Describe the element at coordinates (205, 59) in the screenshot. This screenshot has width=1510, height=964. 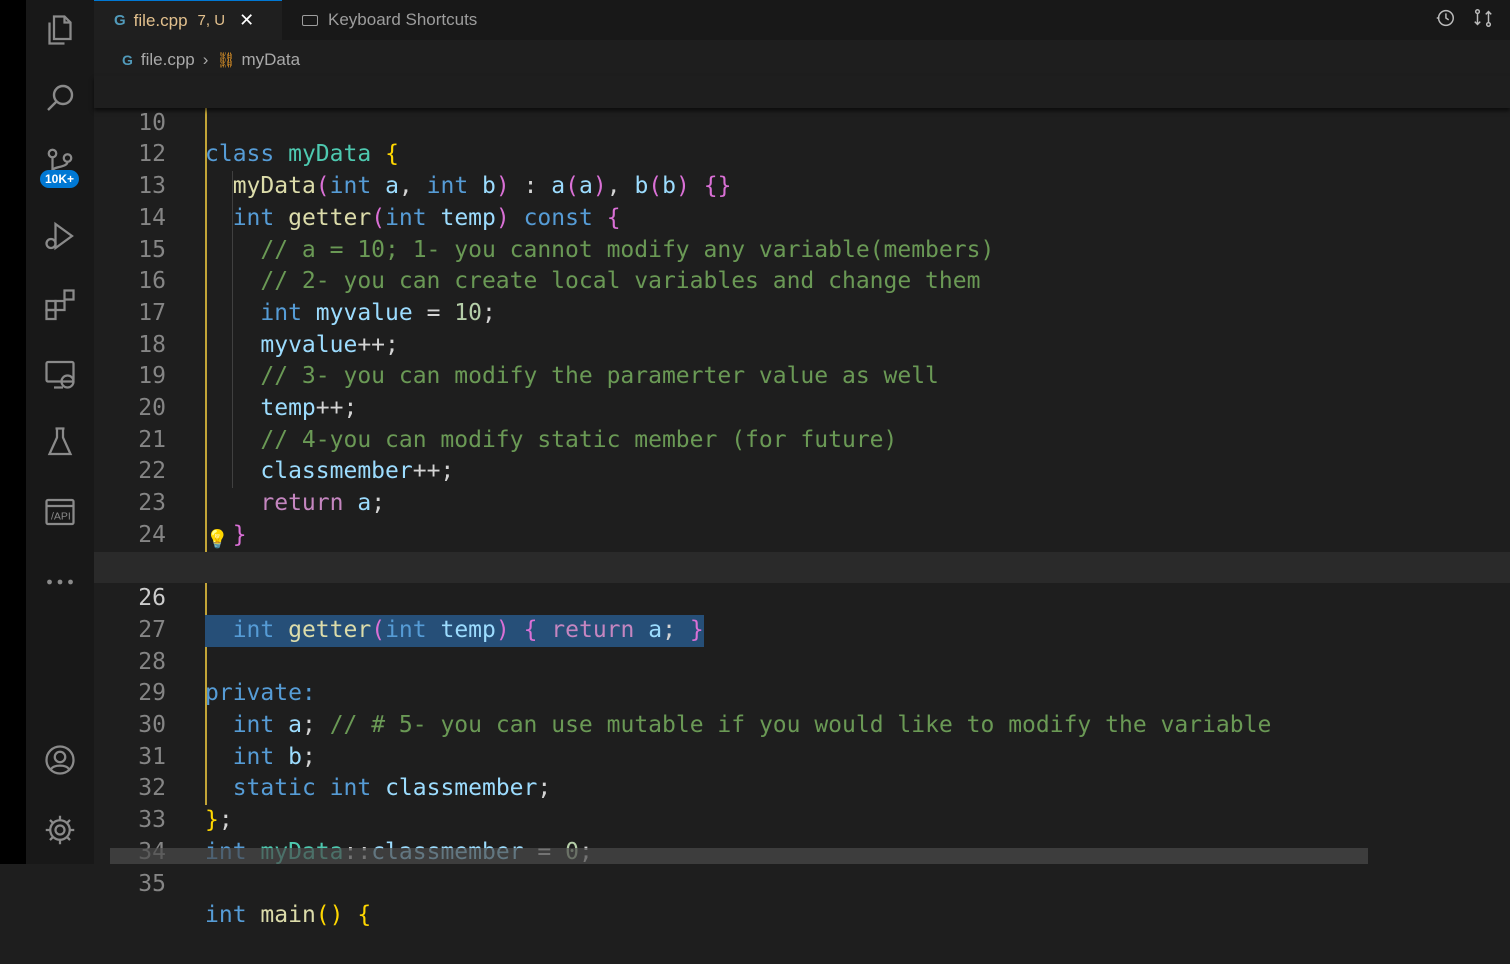
I see `chevron-right-icon: ›` at that location.